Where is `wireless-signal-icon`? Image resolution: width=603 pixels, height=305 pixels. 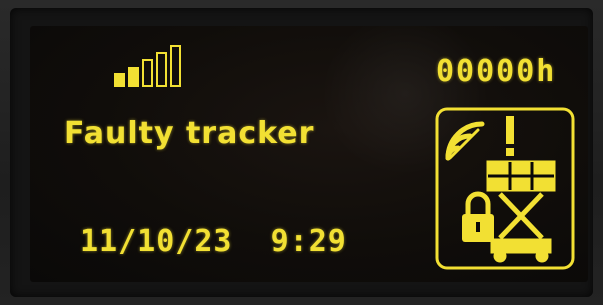
wireless-signal-icon is located at coordinates (465, 141).